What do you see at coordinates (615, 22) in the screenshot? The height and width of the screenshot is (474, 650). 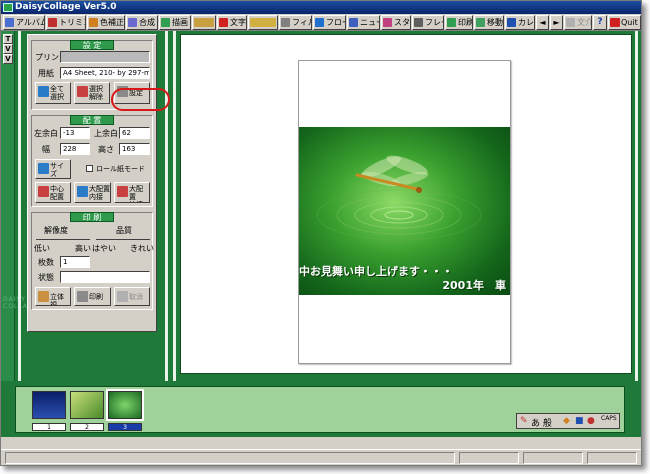 I see `quit-arrow-icon` at bounding box center [615, 22].